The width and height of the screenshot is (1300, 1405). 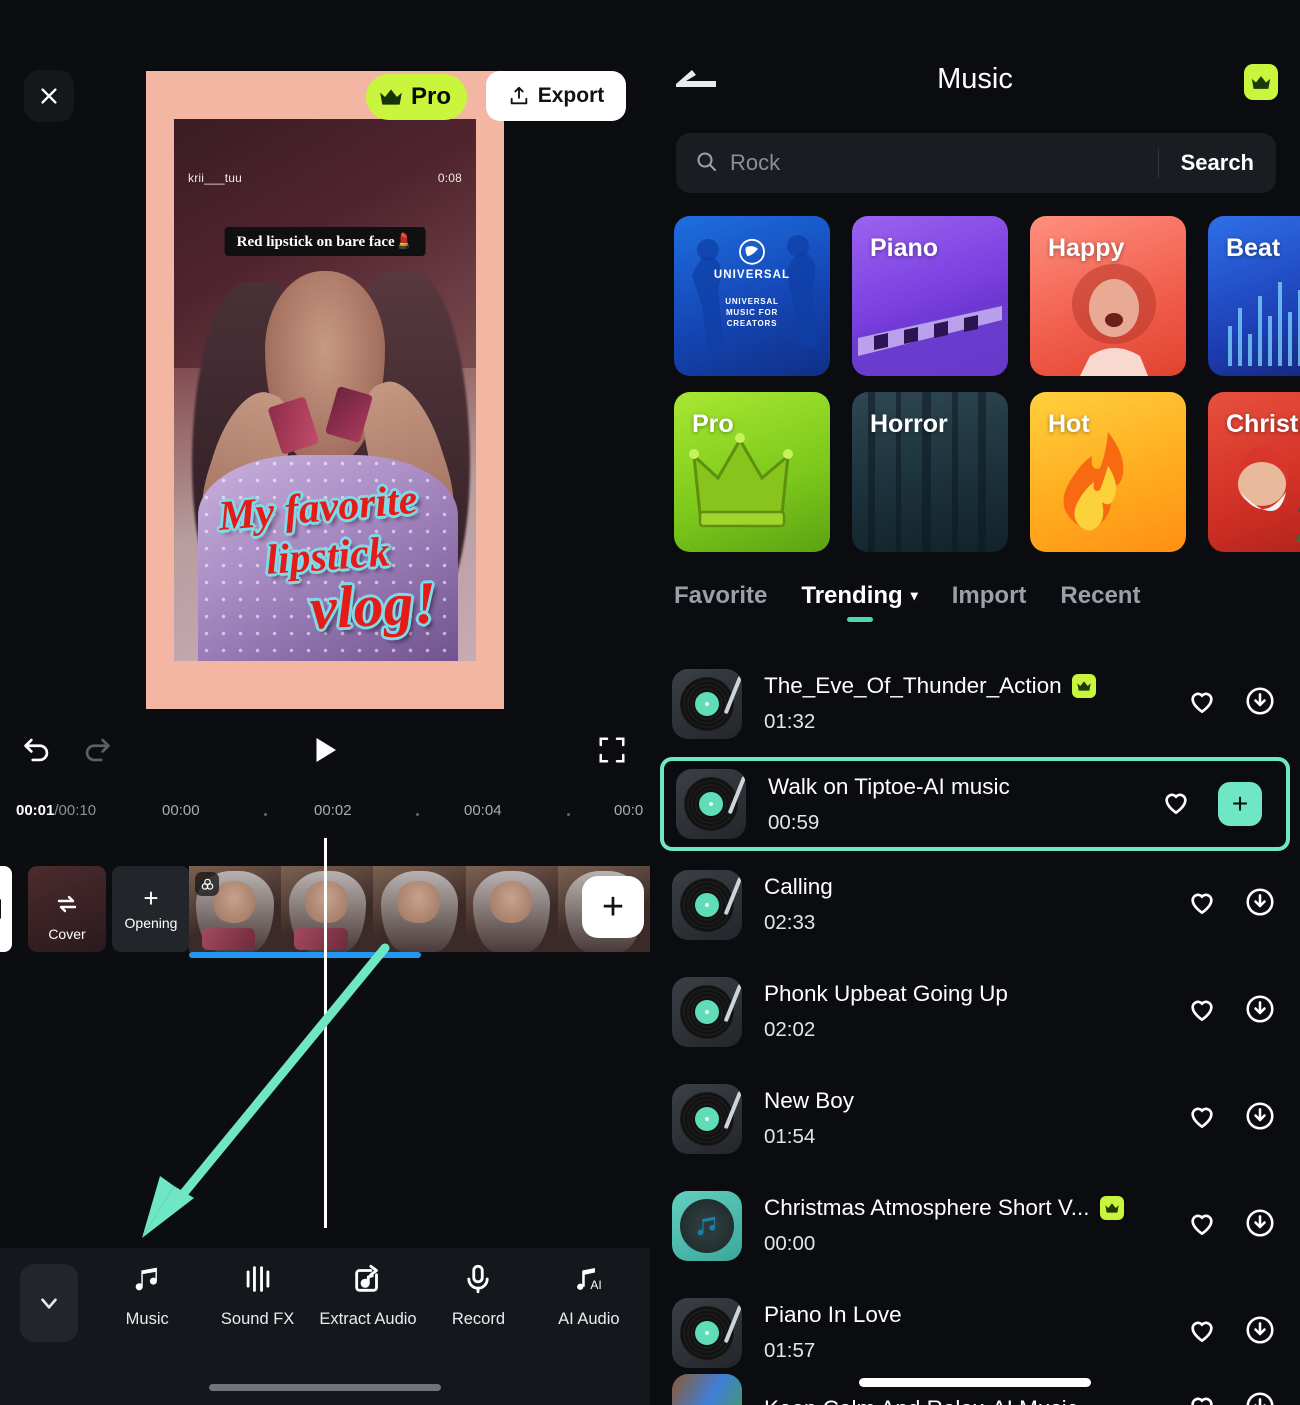 What do you see at coordinates (975, 1011) in the screenshot?
I see `list-item: Phonk Upbeat Going Up 02:02` at bounding box center [975, 1011].